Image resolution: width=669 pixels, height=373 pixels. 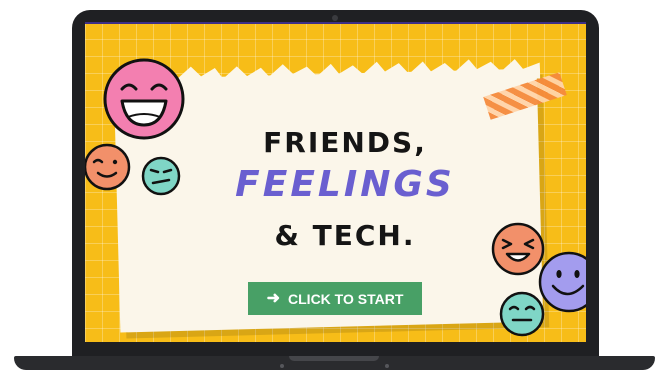 I want to click on title-line-feelings: FEELINGS, so click(x=345, y=184).